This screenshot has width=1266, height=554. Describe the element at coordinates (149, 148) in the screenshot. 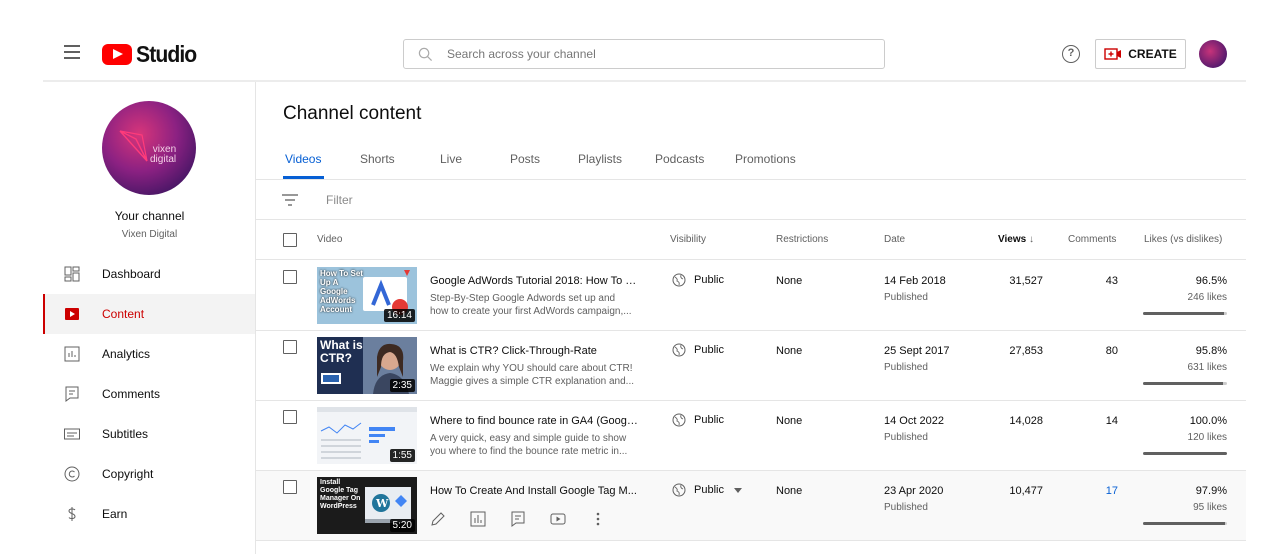

I see `channel-avatar: vixen digital` at that location.